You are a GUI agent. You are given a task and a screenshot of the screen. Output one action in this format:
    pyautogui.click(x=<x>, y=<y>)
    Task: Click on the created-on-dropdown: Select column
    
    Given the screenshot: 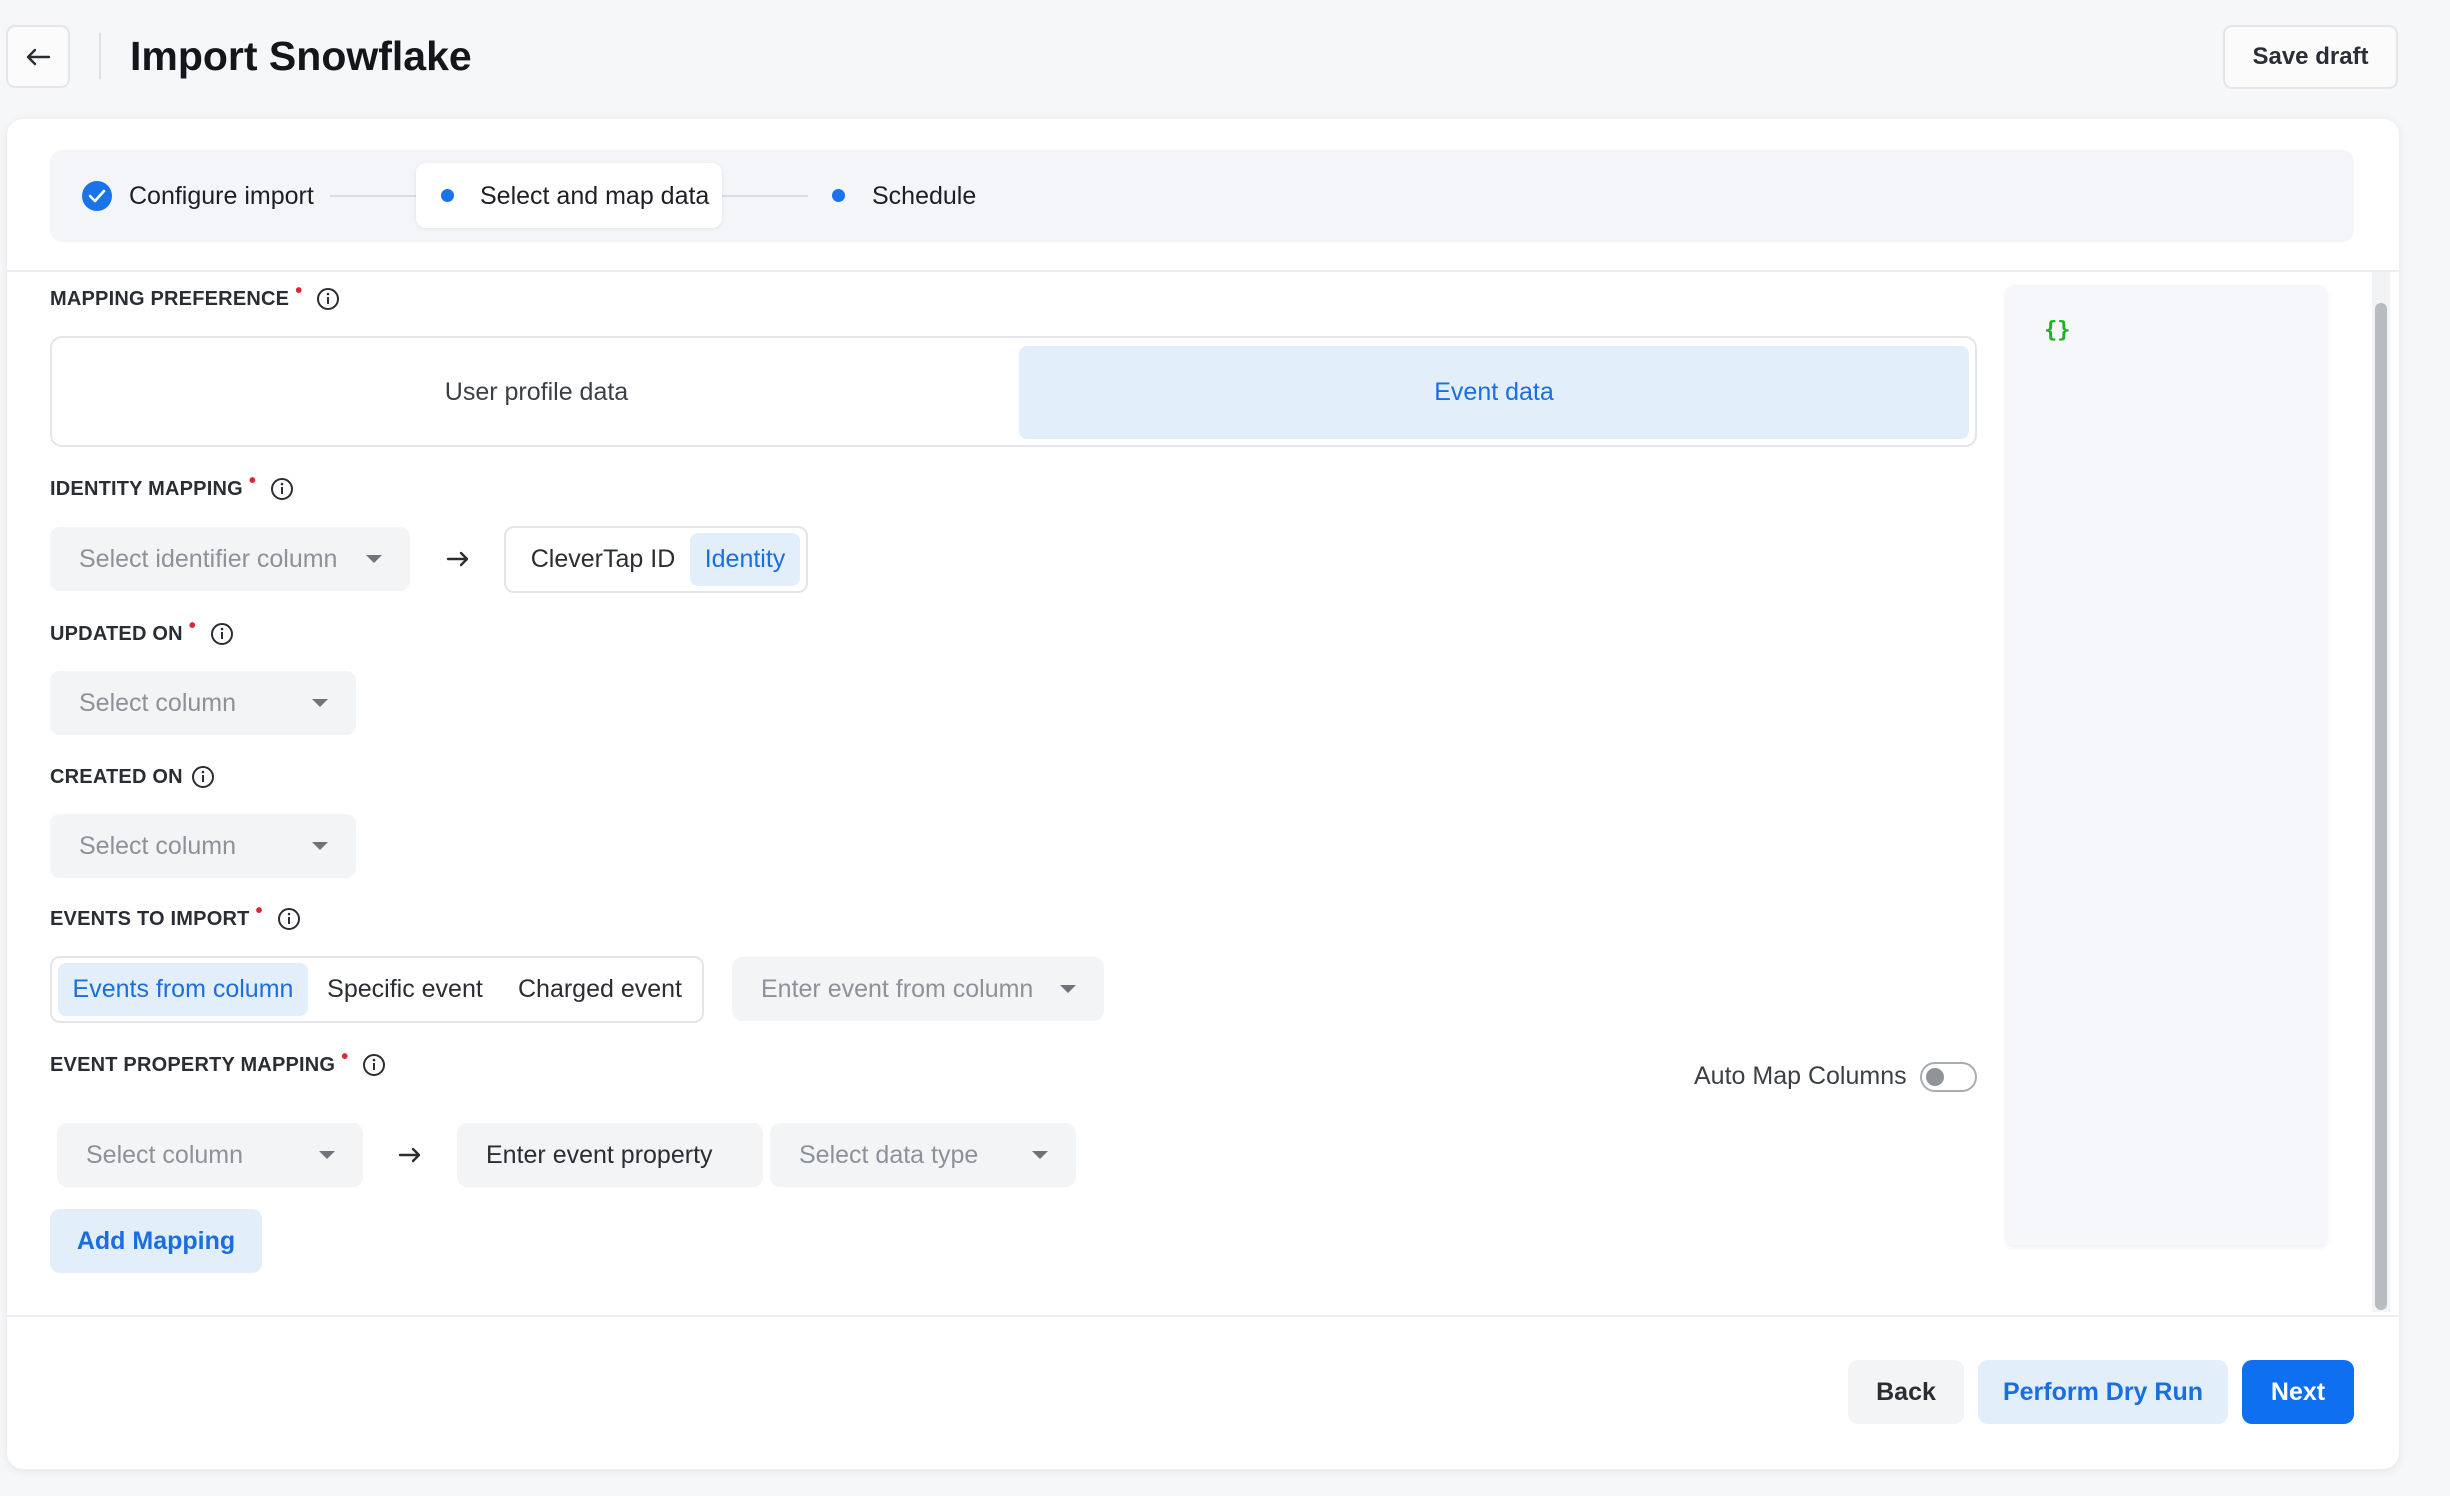 What is the action you would take?
    pyautogui.click(x=203, y=846)
    